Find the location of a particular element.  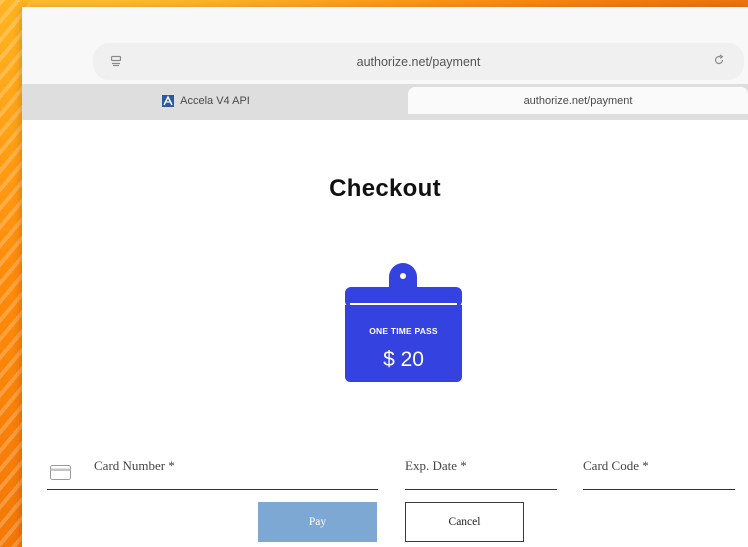

address-area: authorize.net/payment is located at coordinates (385, 45).